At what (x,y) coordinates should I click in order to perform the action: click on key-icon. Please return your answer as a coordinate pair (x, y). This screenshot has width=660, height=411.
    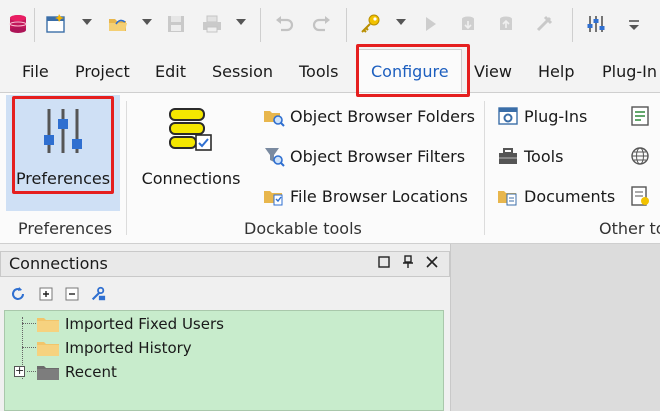
    Looking at the image, I should click on (370, 24).